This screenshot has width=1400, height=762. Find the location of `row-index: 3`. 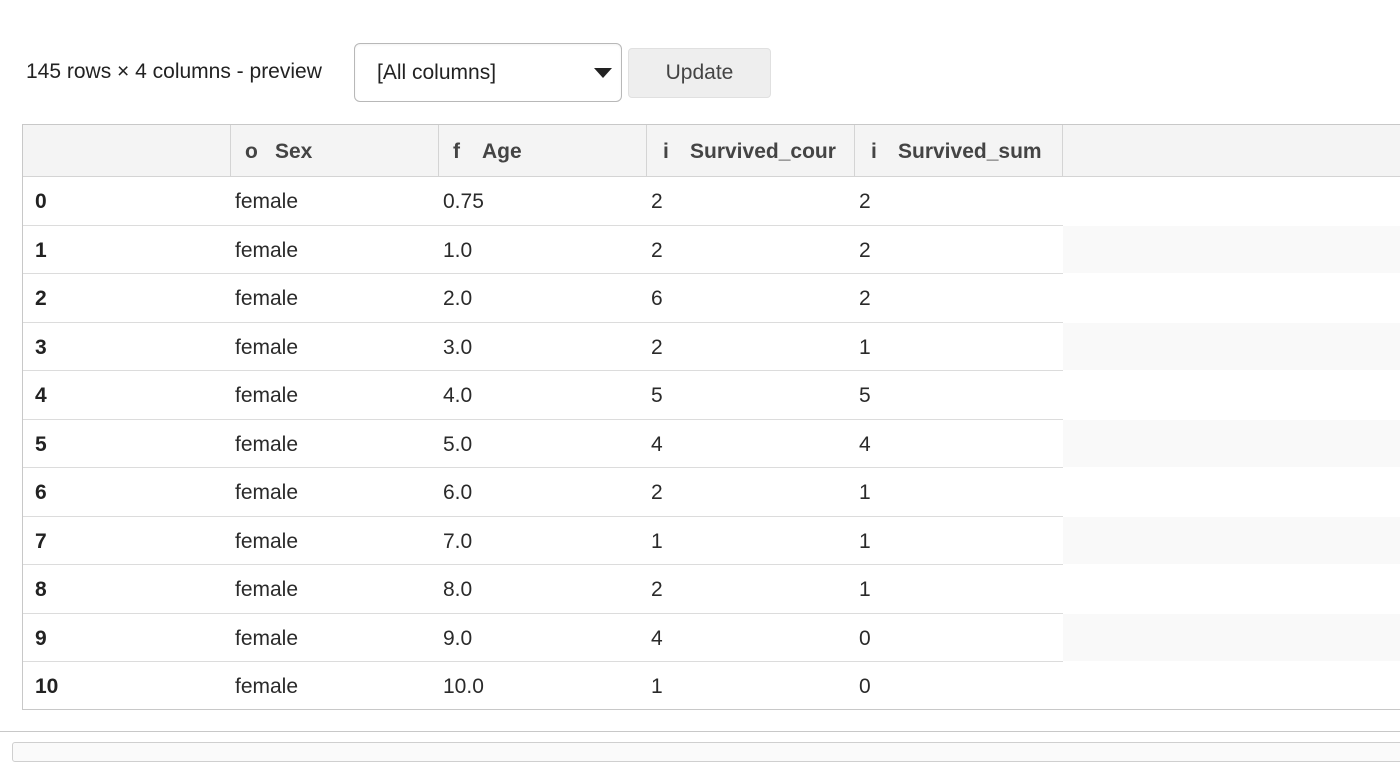

row-index: 3 is located at coordinates (41, 348).